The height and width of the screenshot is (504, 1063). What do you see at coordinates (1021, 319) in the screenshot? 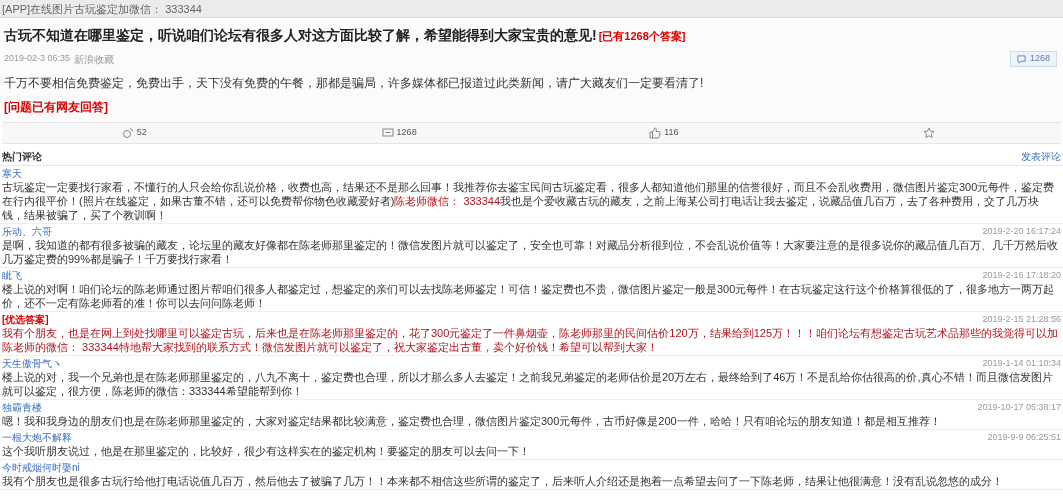
I see `comment-date: 2019-2-15 21:28:56` at bounding box center [1021, 319].